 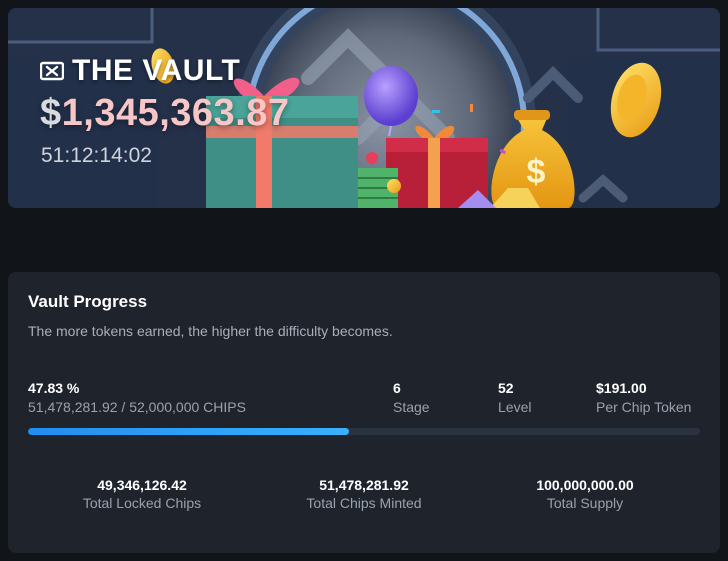 I want to click on stat-value: 52, so click(x=506, y=388).